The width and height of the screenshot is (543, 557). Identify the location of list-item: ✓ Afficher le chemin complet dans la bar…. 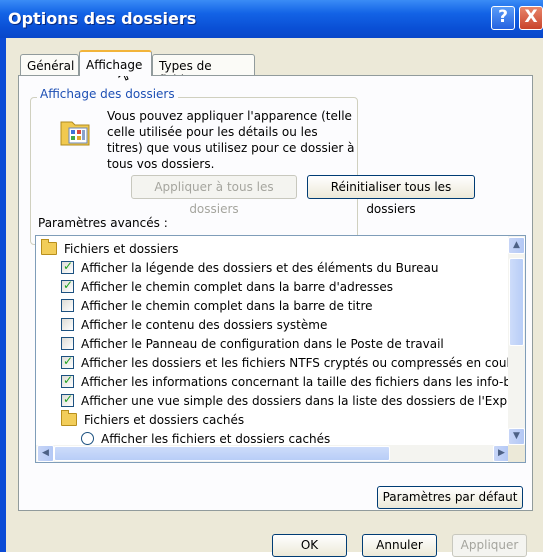
(227, 286).